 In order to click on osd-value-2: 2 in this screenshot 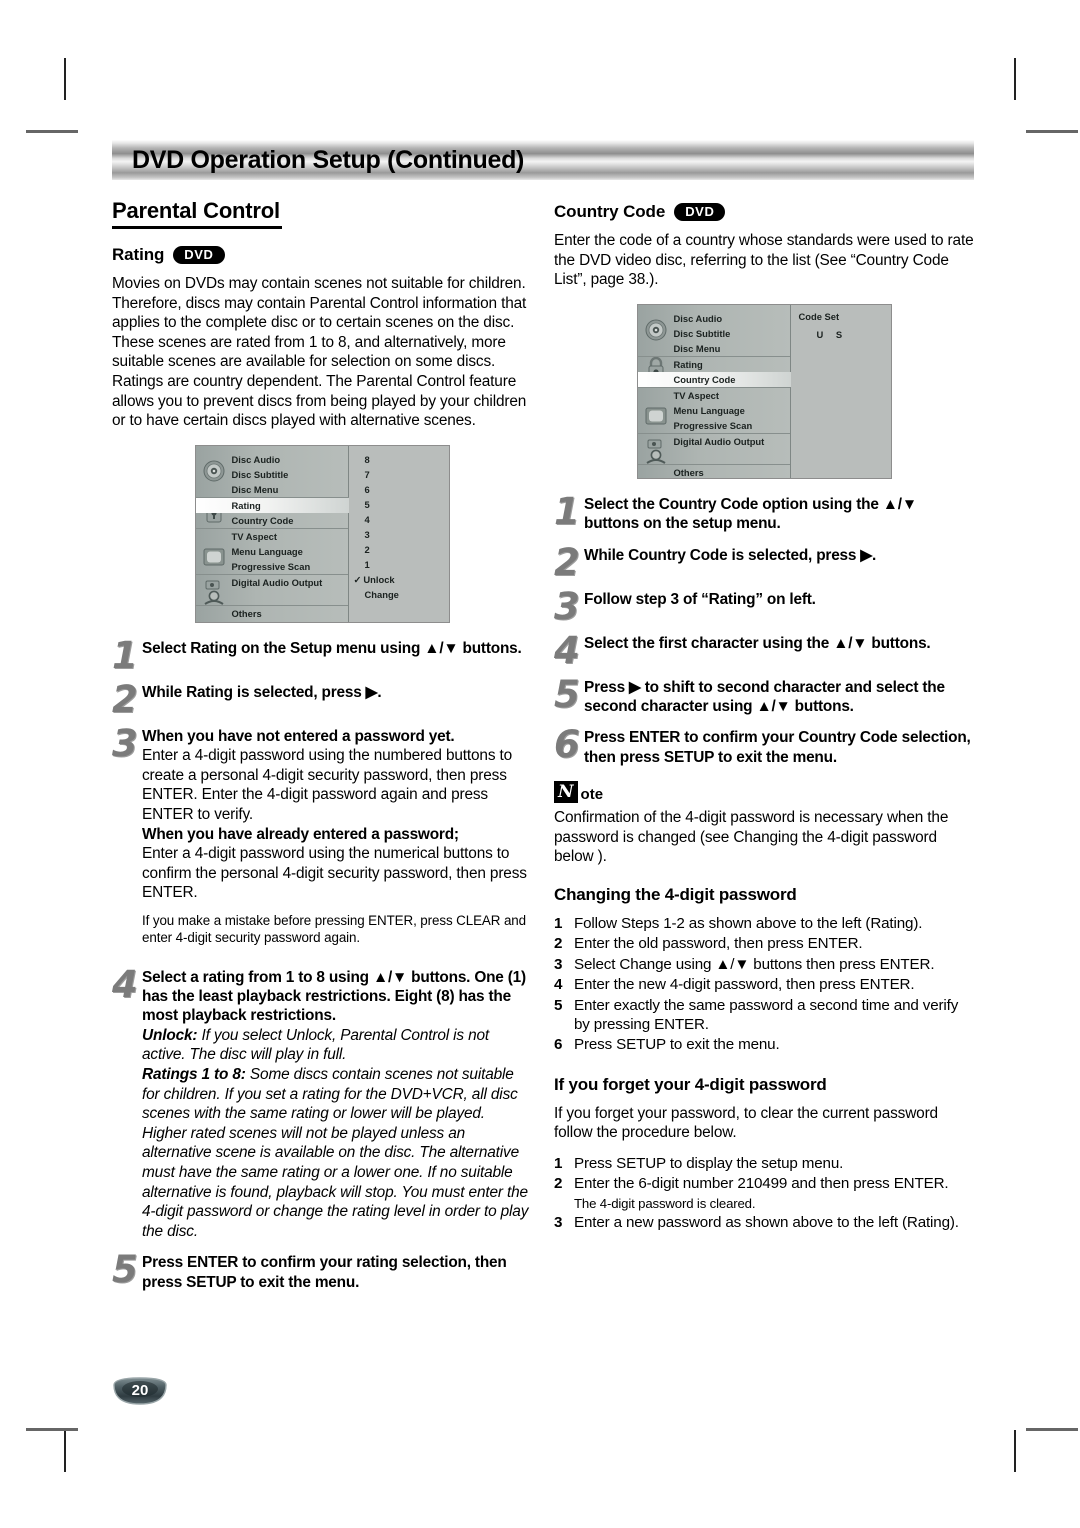, I will do `click(382, 549)`.